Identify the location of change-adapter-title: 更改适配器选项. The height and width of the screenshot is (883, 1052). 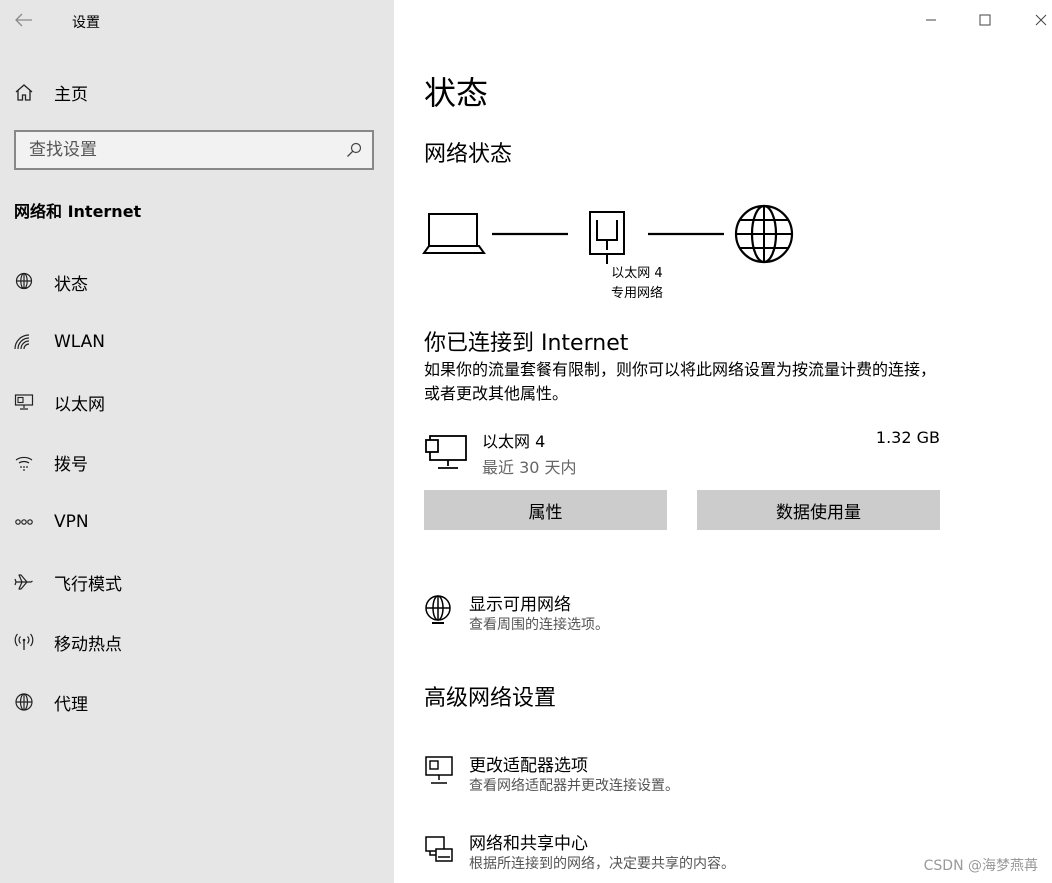
(528, 766).